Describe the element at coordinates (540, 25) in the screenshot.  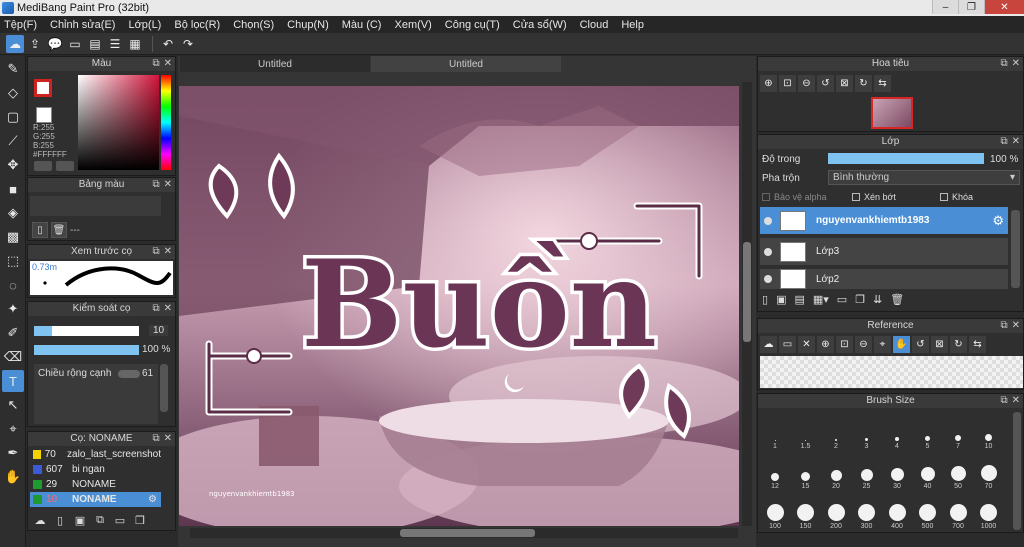
I see `menu-window: Cửa sổ(W)` at that location.